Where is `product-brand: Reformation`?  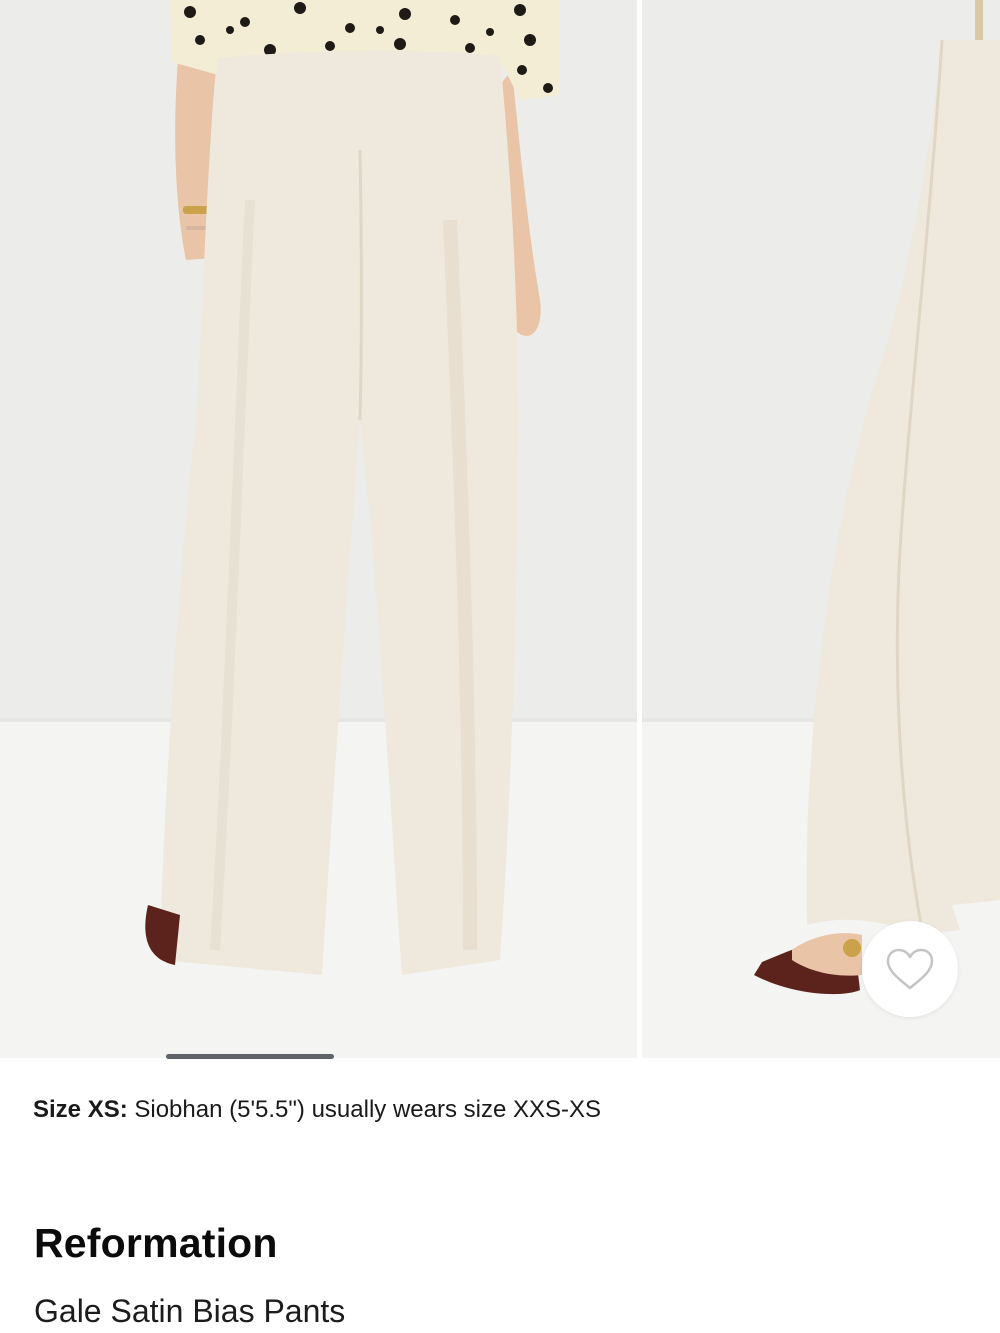 product-brand: Reformation is located at coordinates (156, 1243).